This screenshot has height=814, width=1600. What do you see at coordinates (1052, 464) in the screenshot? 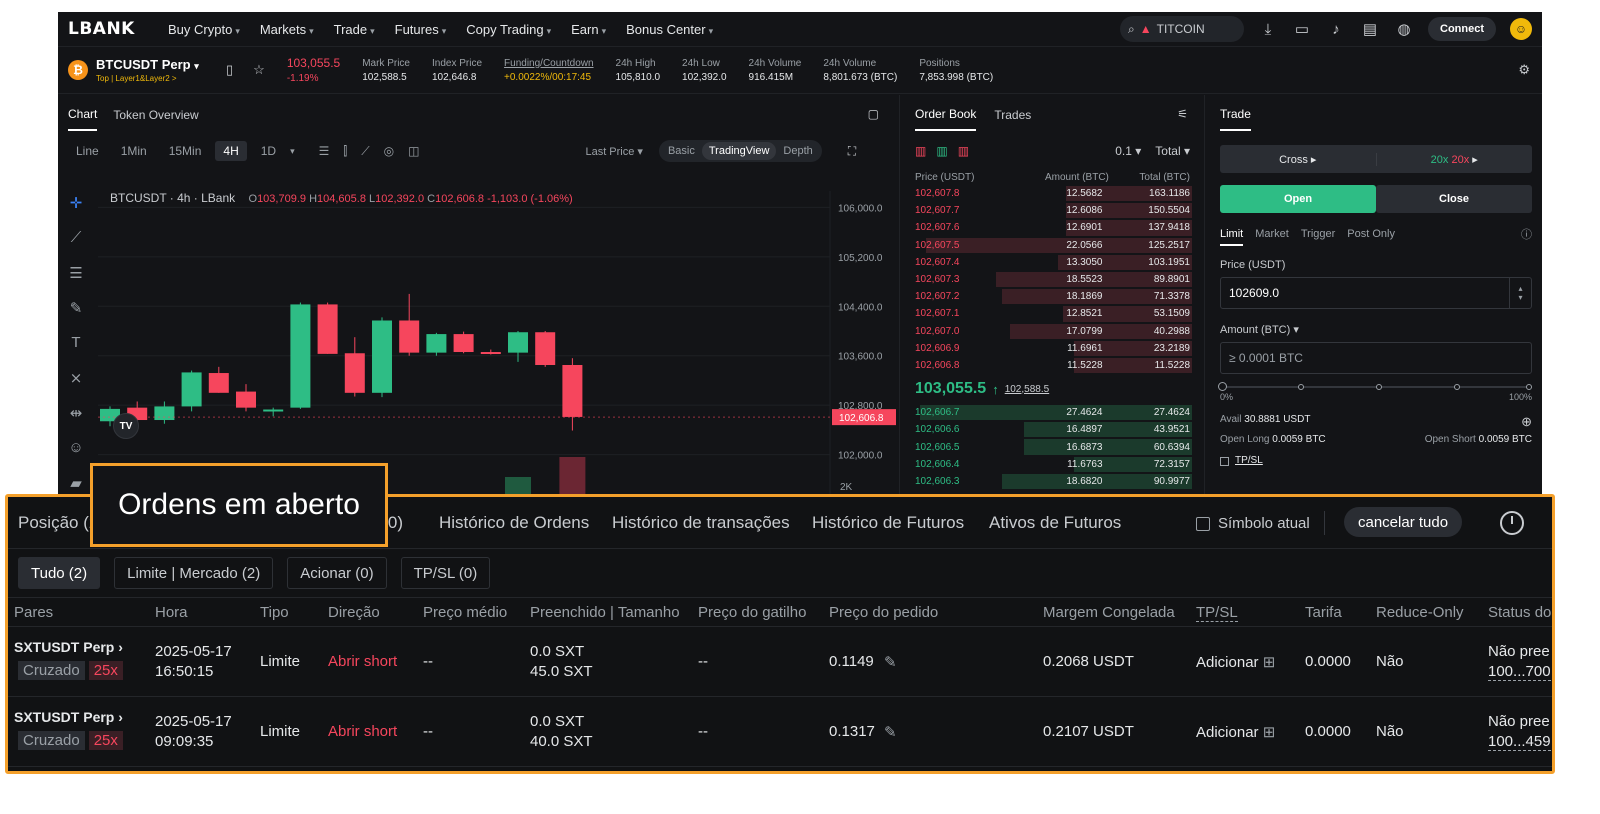
I see `bid-row: 102,606.4 11.6763 72.3157` at bounding box center [1052, 464].